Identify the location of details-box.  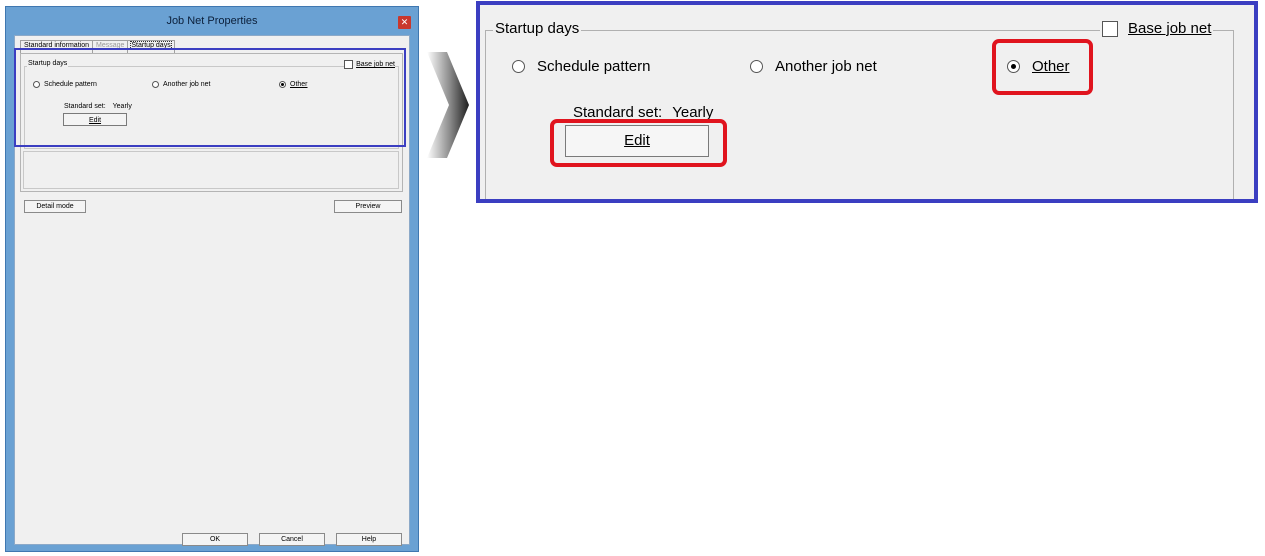
(211, 170).